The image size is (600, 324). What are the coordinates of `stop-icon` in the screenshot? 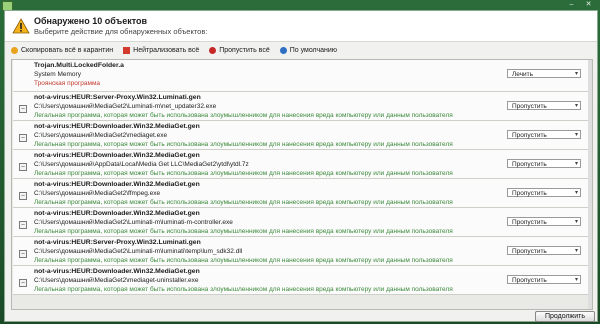 It's located at (213, 50).